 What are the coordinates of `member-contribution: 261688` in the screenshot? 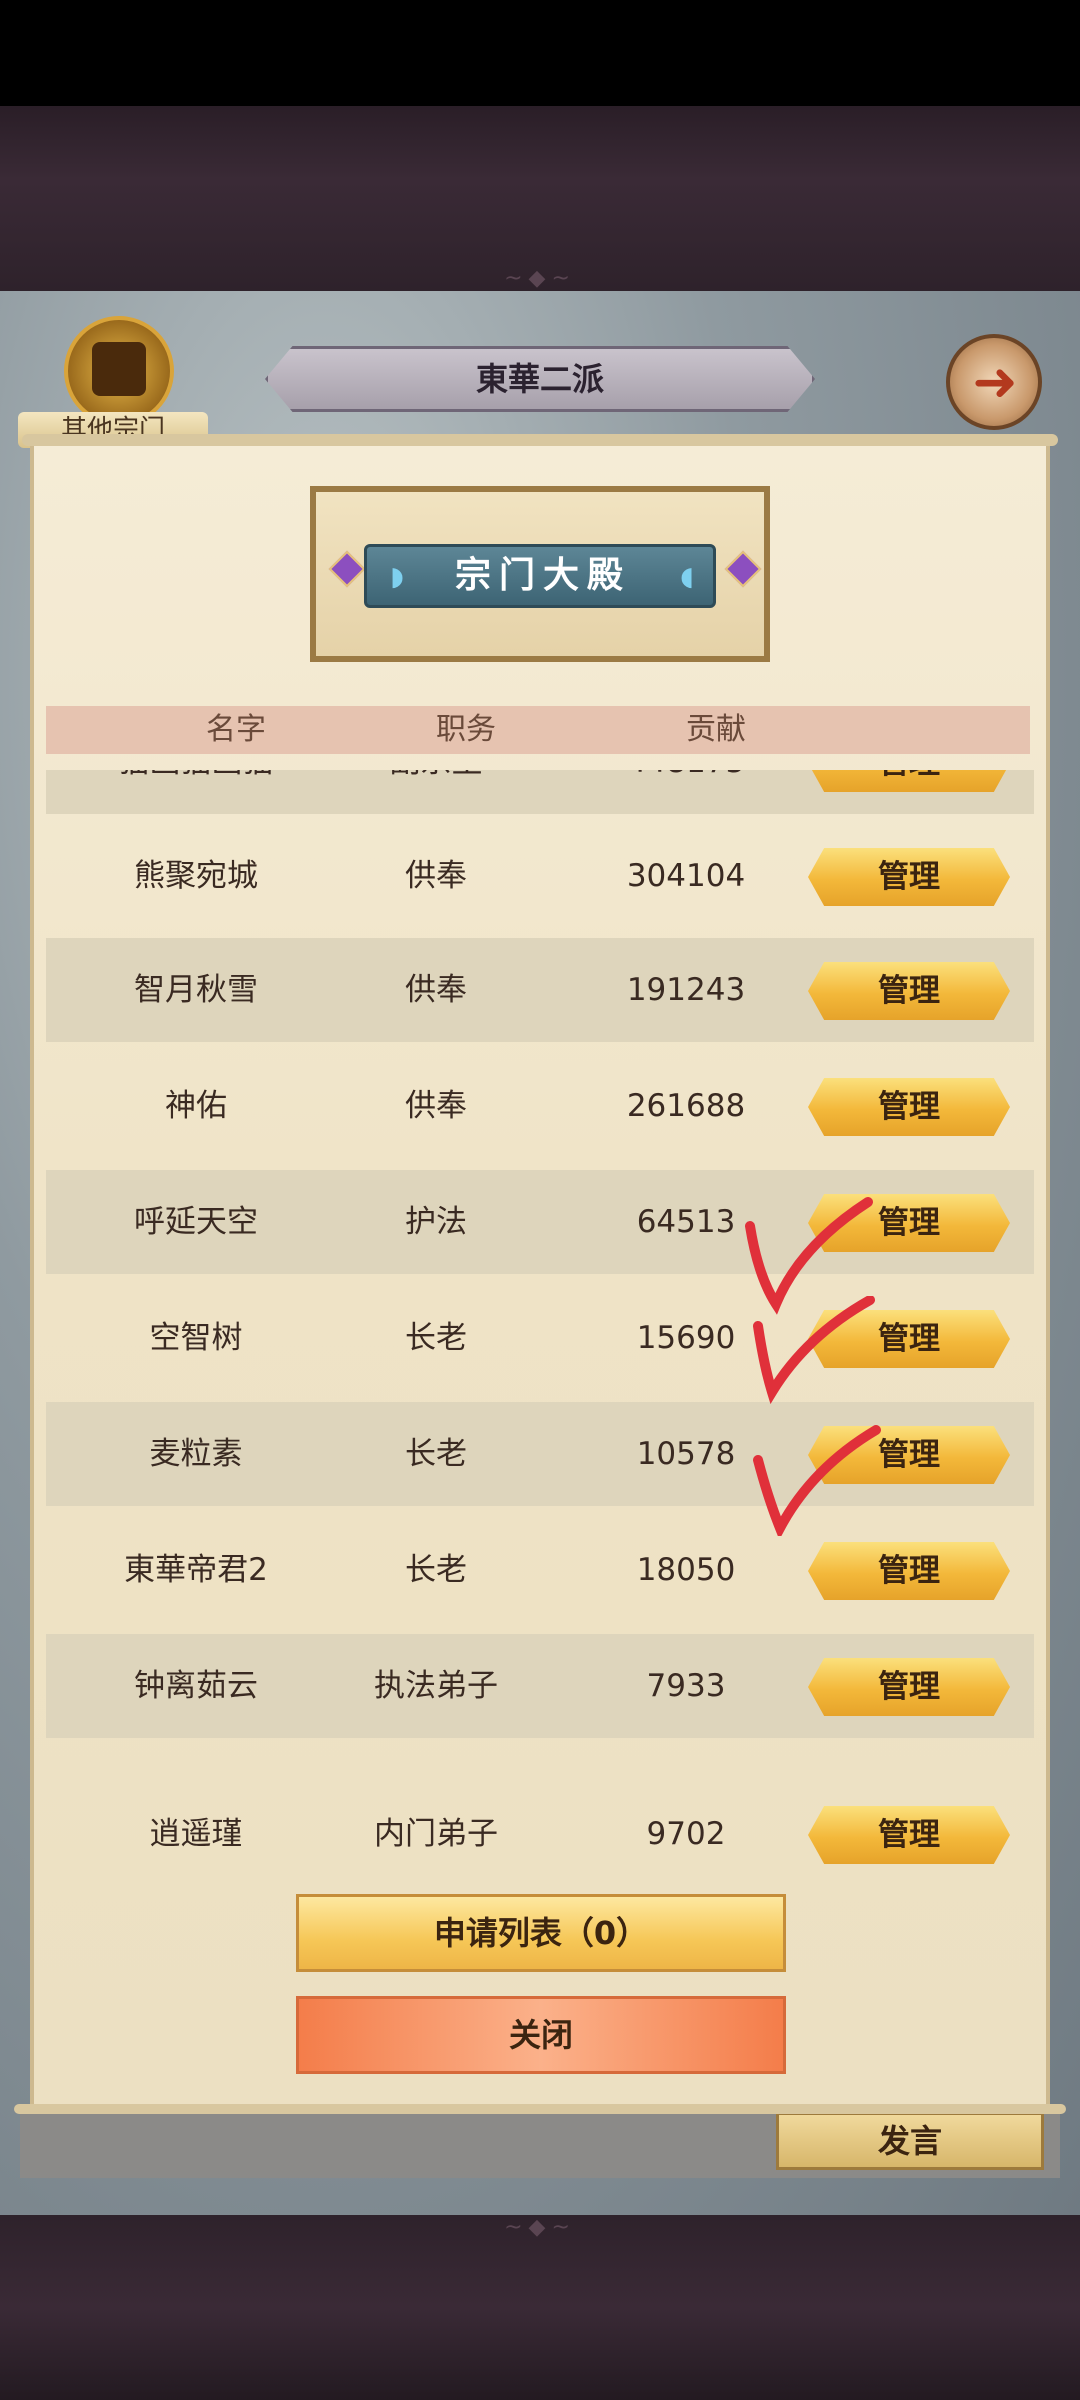 It's located at (686, 1106).